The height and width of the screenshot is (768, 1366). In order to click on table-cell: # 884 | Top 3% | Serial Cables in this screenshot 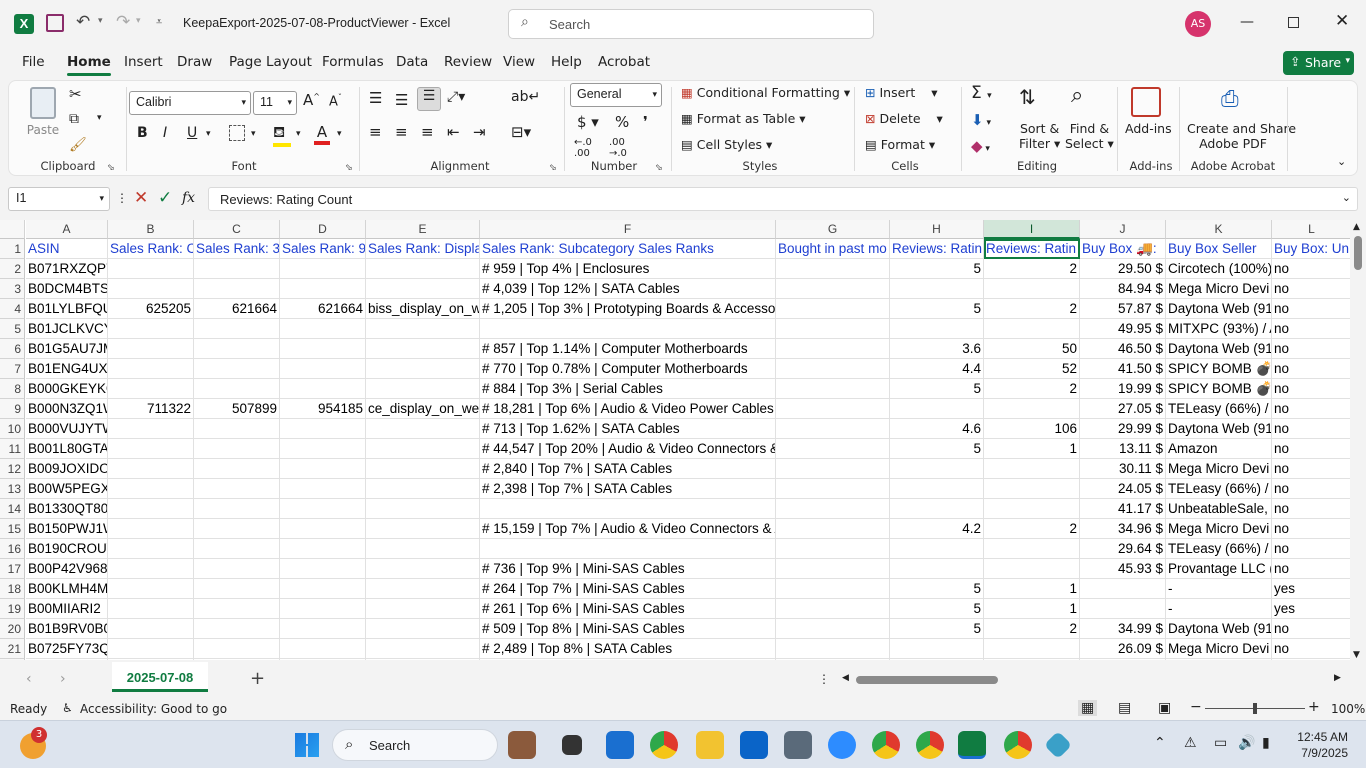, I will do `click(628, 389)`.